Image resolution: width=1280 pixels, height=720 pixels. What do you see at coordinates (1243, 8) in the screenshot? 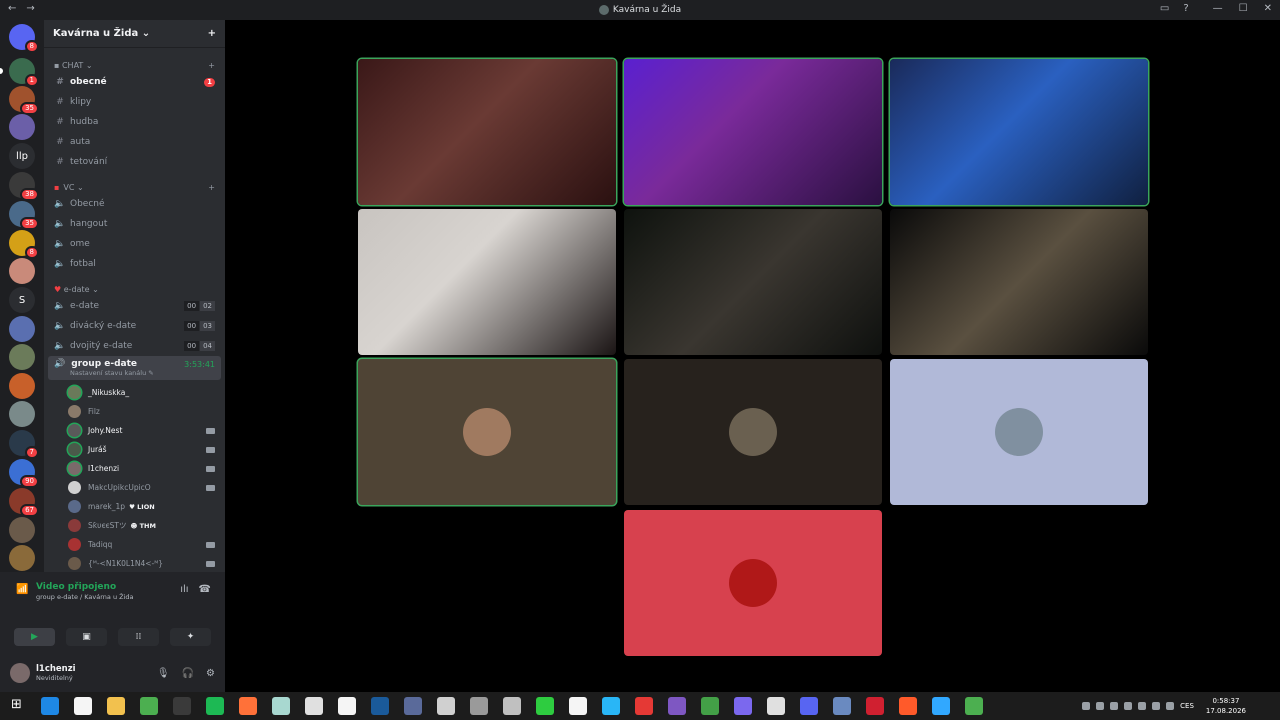
I see `maximize-button: ☐` at bounding box center [1243, 8].